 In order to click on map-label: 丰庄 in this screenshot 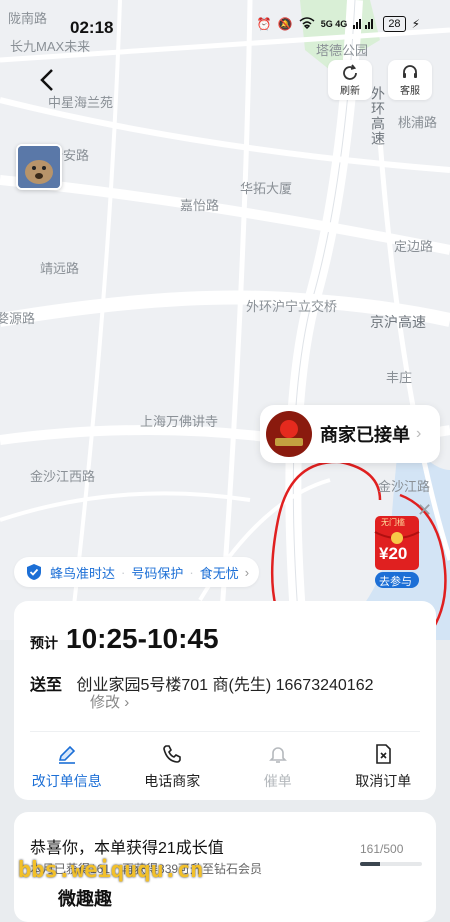, I will do `click(399, 377)`.